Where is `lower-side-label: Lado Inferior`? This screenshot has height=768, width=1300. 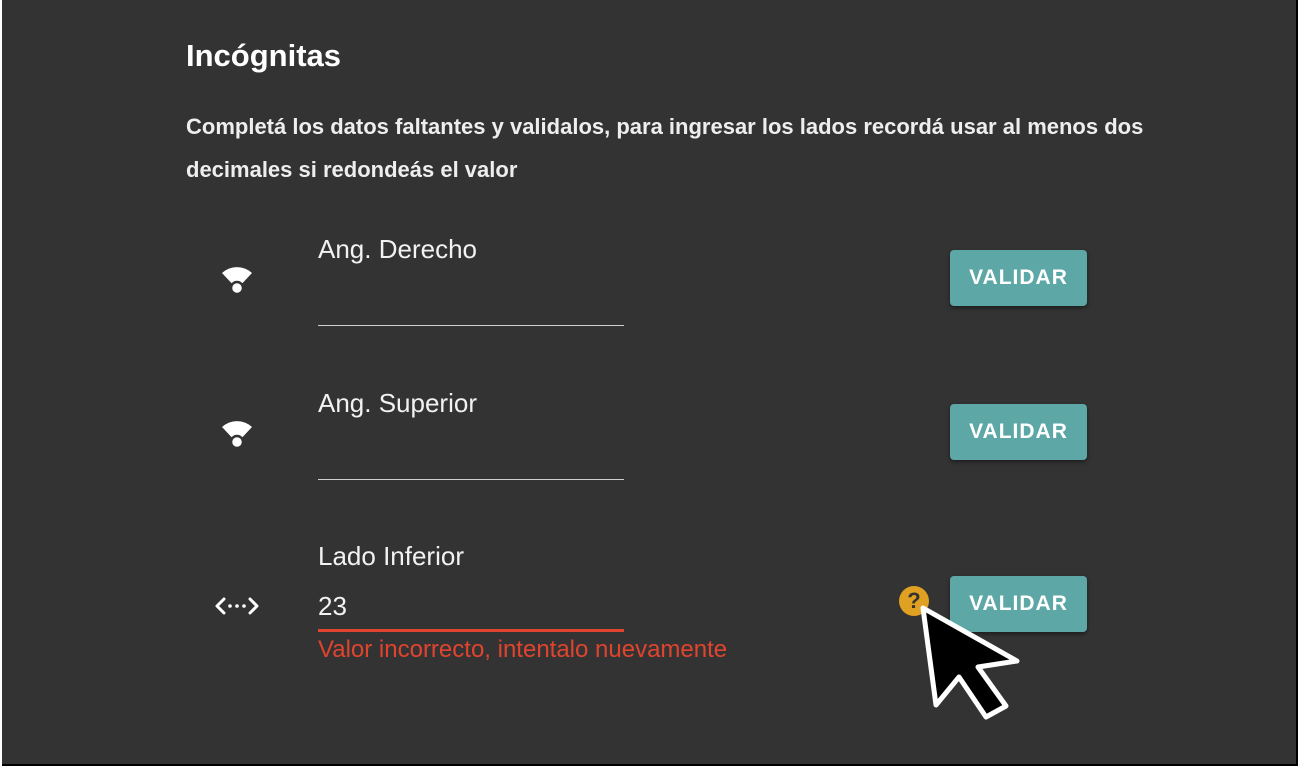 lower-side-label: Lado Inferior is located at coordinates (391, 556).